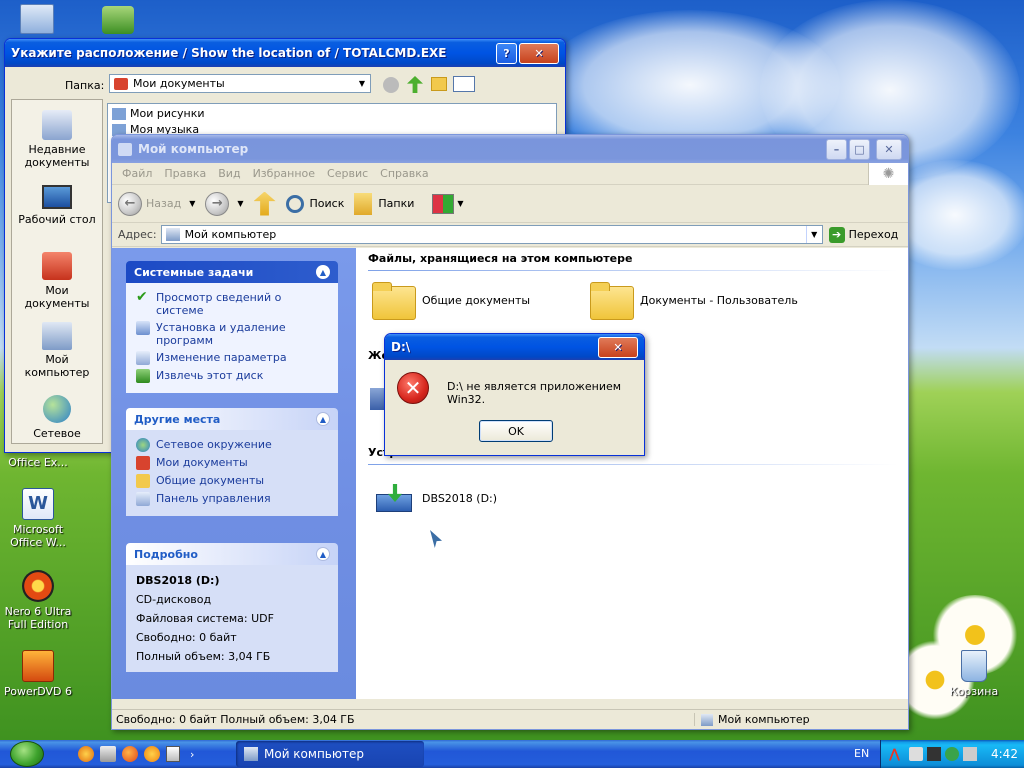  I want to click on back-arrow-icon: ←, so click(130, 203).